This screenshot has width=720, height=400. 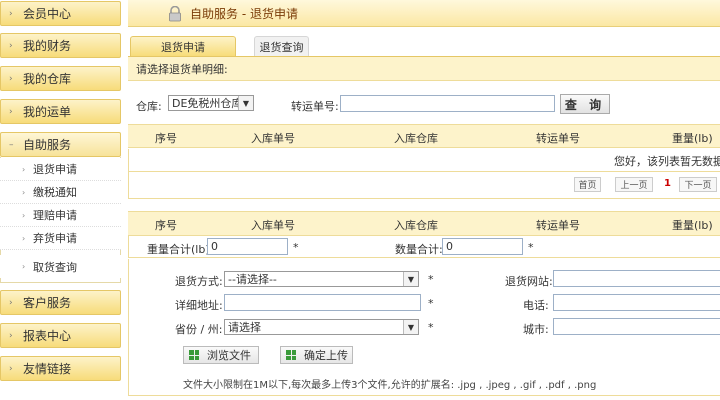 I want to click on address-label: 详细地址:, so click(x=199, y=305).